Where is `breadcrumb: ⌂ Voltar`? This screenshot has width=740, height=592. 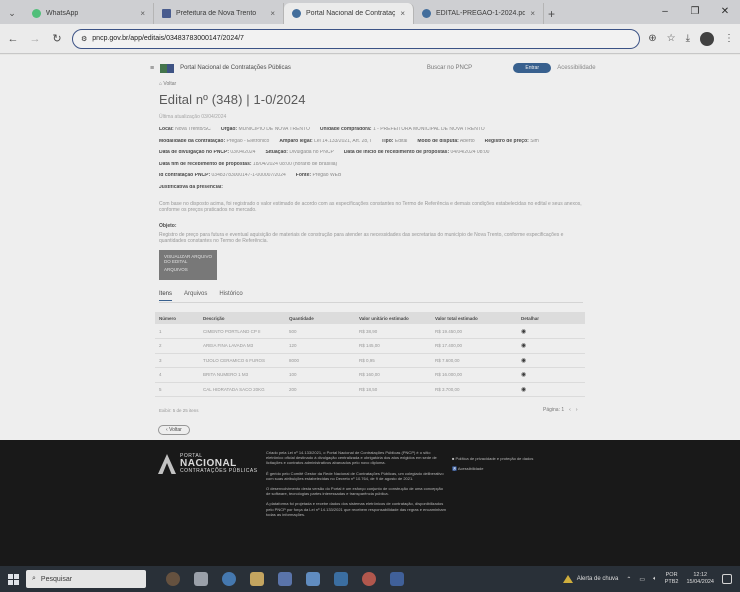 breadcrumb: ⌂ Voltar is located at coordinates (167, 84).